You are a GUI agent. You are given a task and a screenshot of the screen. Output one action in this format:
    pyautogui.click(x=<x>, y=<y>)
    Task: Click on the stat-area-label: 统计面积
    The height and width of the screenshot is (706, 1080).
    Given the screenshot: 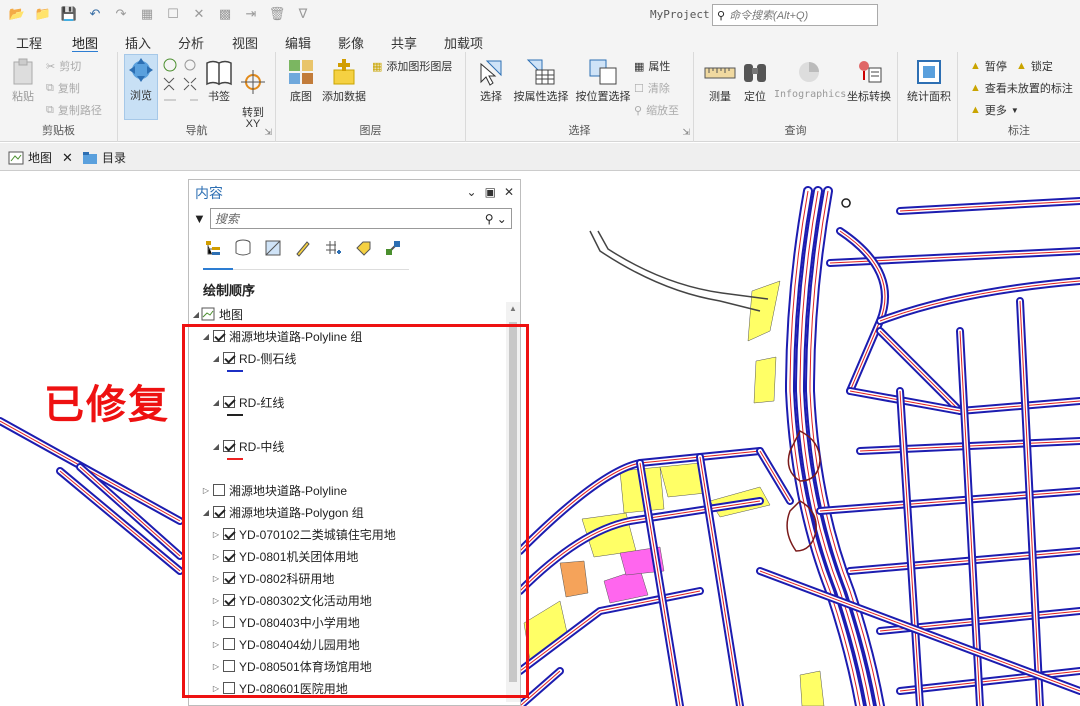 What is the action you would take?
    pyautogui.click(x=929, y=97)
    